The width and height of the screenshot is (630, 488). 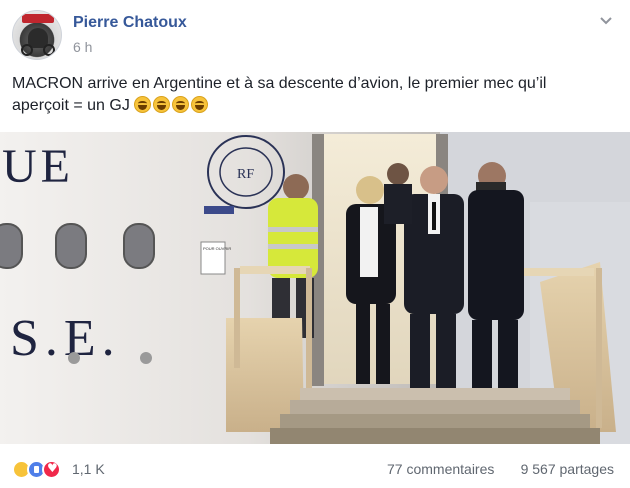 What do you see at coordinates (245, 174) in the screenshot?
I see `seal-initials: RF` at bounding box center [245, 174].